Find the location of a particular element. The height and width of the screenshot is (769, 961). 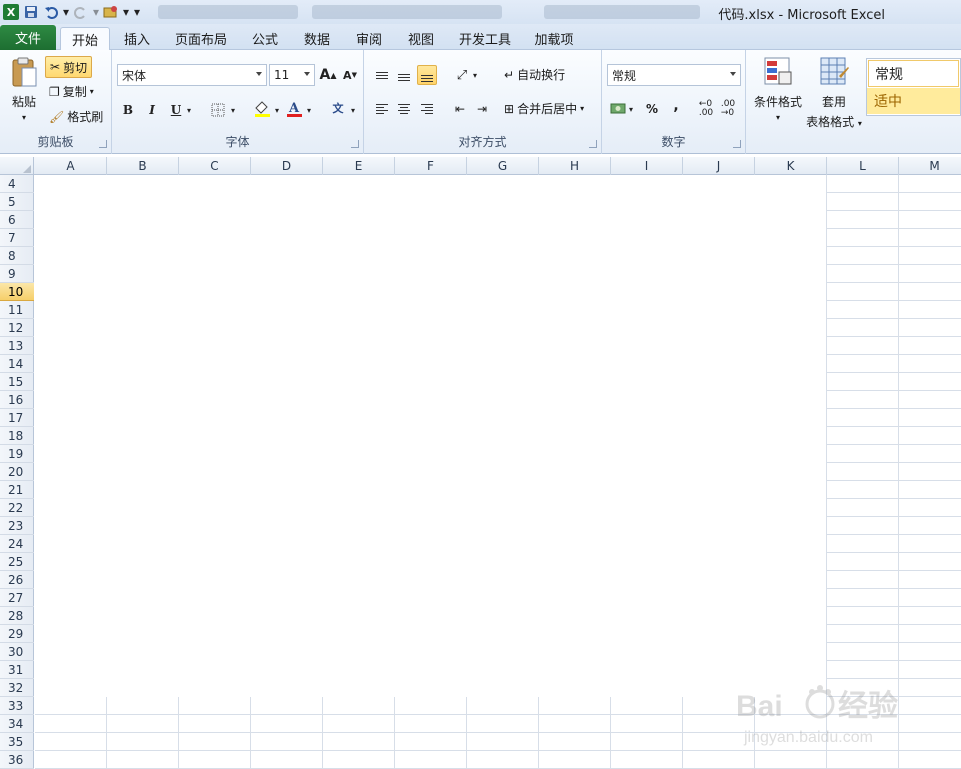

increase-indent-icon: ⇥ is located at coordinates (482, 109).